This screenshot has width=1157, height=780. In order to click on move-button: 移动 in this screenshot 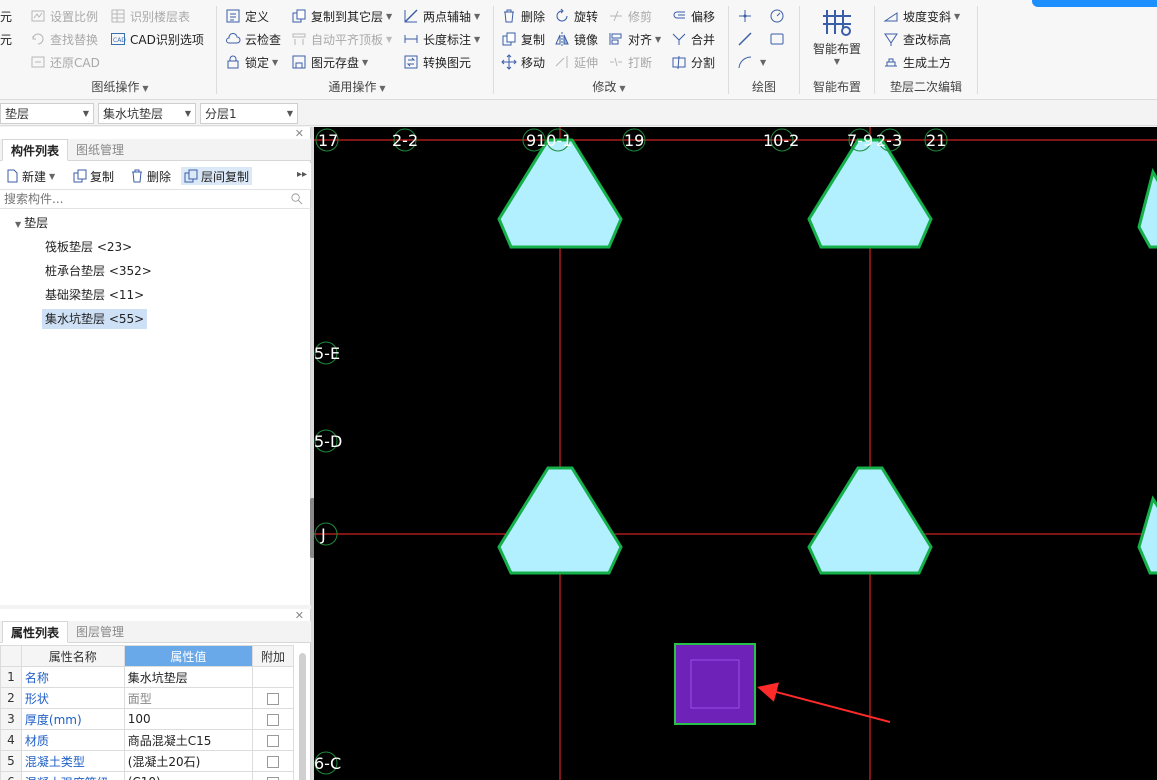, I will do `click(523, 62)`.